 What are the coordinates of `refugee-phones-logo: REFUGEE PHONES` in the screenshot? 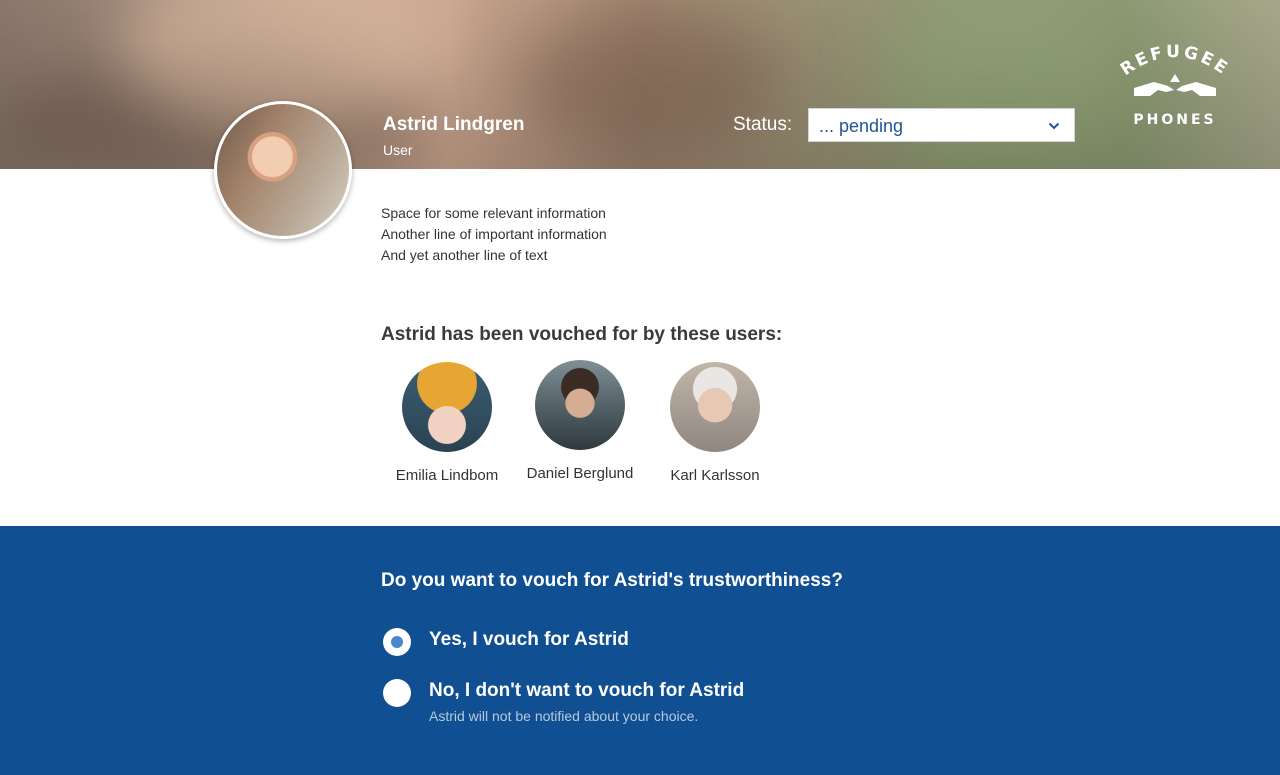 It's located at (1175, 87).